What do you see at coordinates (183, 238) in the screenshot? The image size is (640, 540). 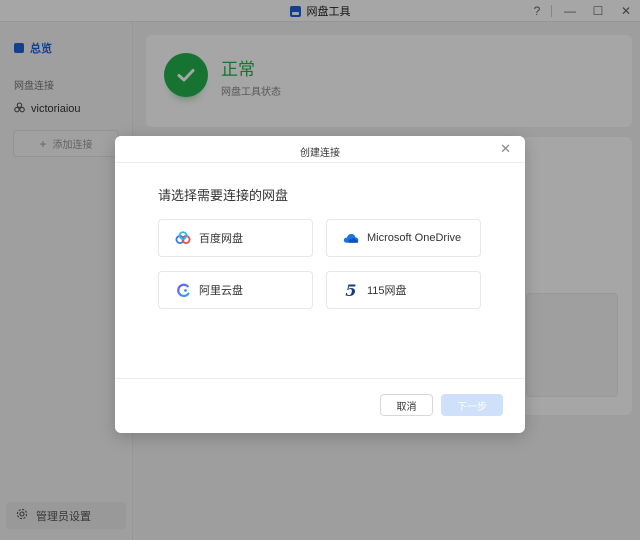 I see `baidu-netdisk-icon` at bounding box center [183, 238].